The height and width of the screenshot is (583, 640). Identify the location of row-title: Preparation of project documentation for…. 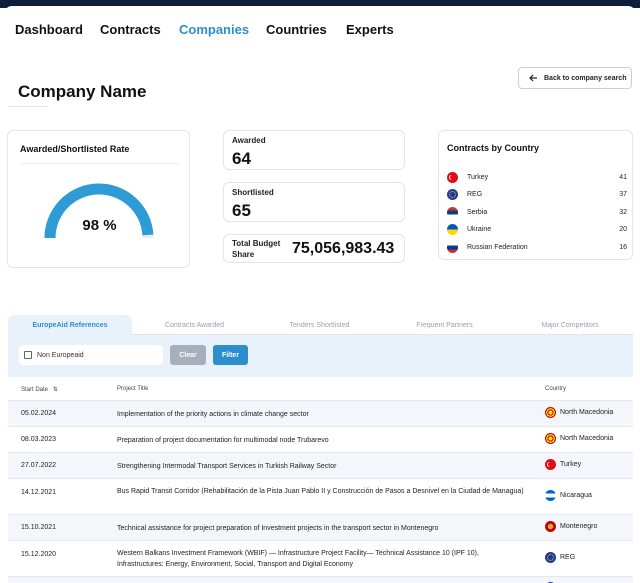
(223, 440).